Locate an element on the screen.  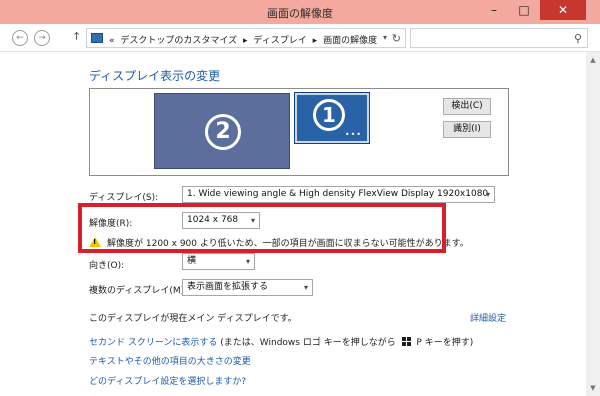
back-button: ← is located at coordinates (20, 38).